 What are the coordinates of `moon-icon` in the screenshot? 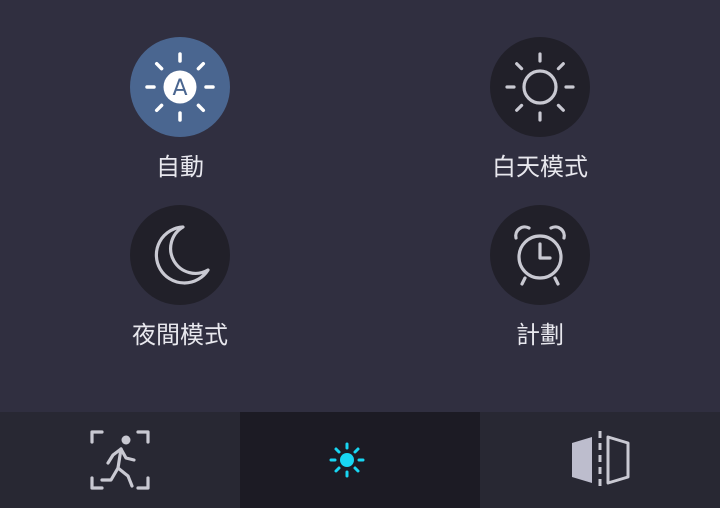 It's located at (182, 255).